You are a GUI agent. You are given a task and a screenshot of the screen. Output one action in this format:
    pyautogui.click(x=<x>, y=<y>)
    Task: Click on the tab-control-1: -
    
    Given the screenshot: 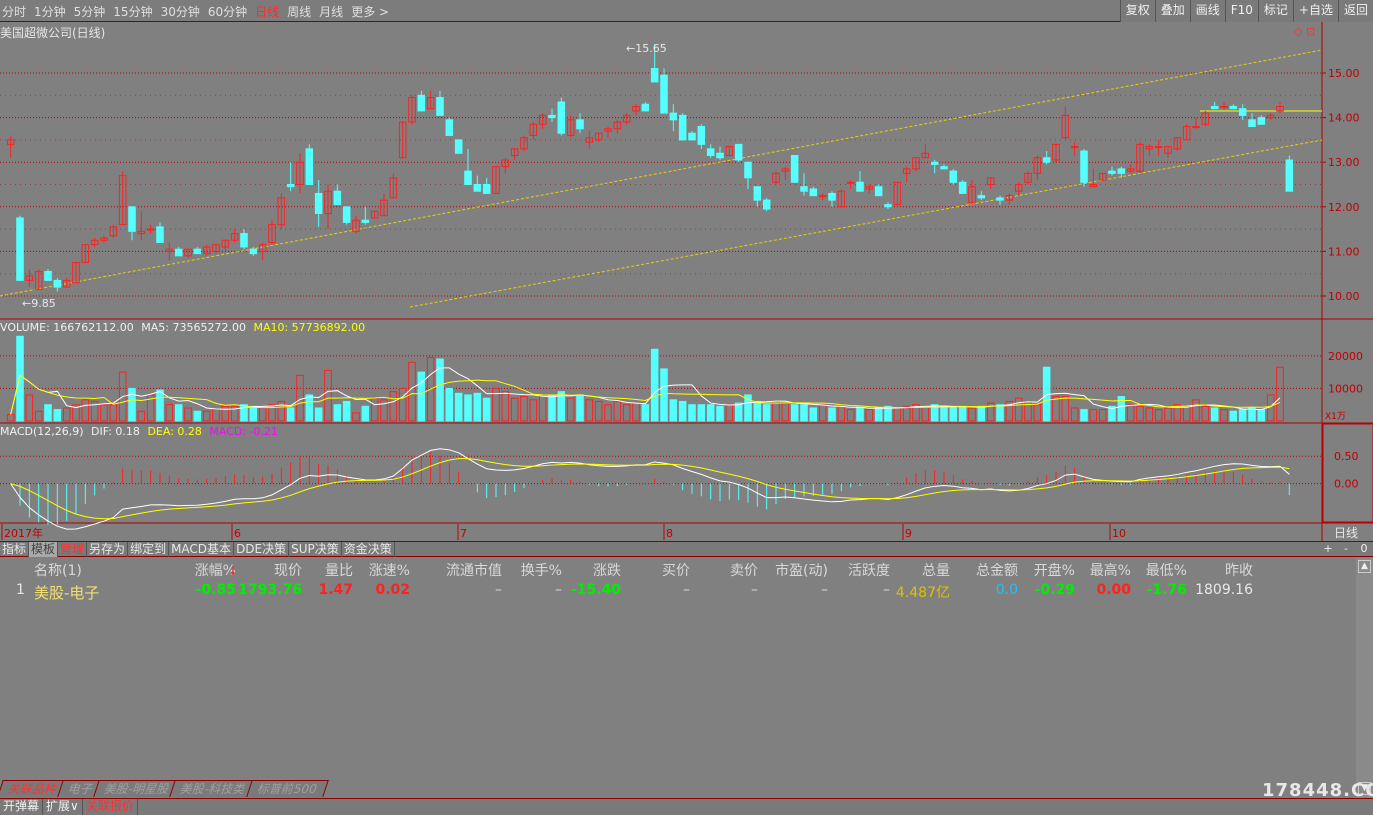 What is the action you would take?
    pyautogui.click(x=1346, y=548)
    